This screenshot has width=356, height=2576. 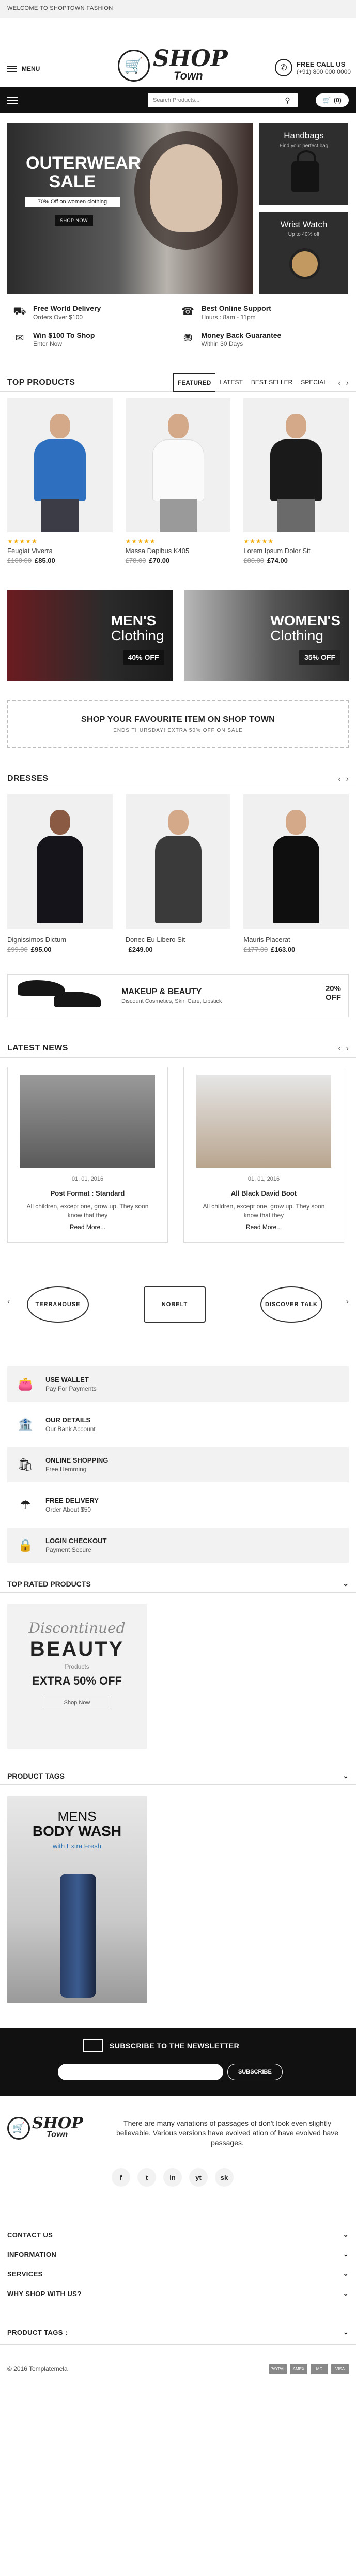 What do you see at coordinates (36, 1775) in the screenshot?
I see `product-tags-title: PRODUCT TAGS` at bounding box center [36, 1775].